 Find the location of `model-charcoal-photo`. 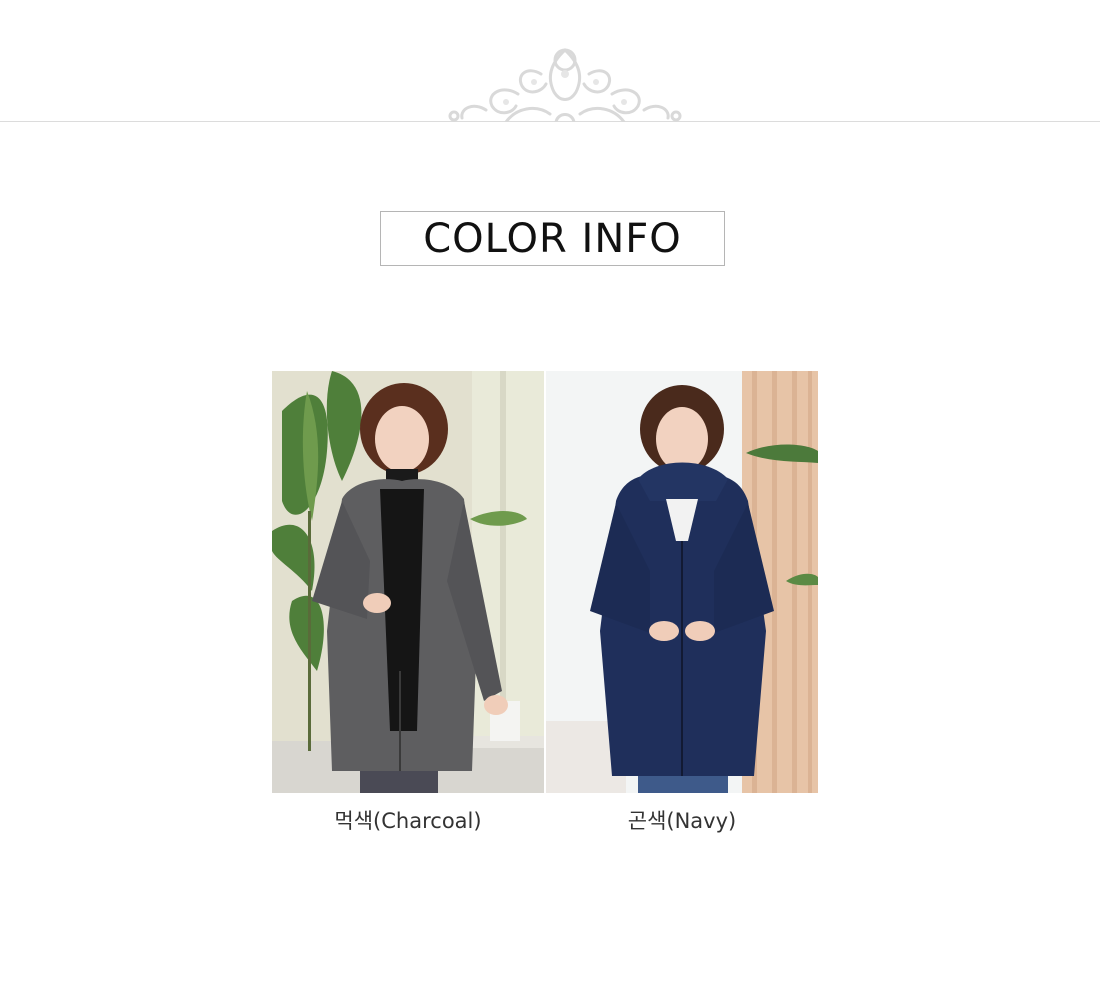

model-charcoal-photo is located at coordinates (408, 582).